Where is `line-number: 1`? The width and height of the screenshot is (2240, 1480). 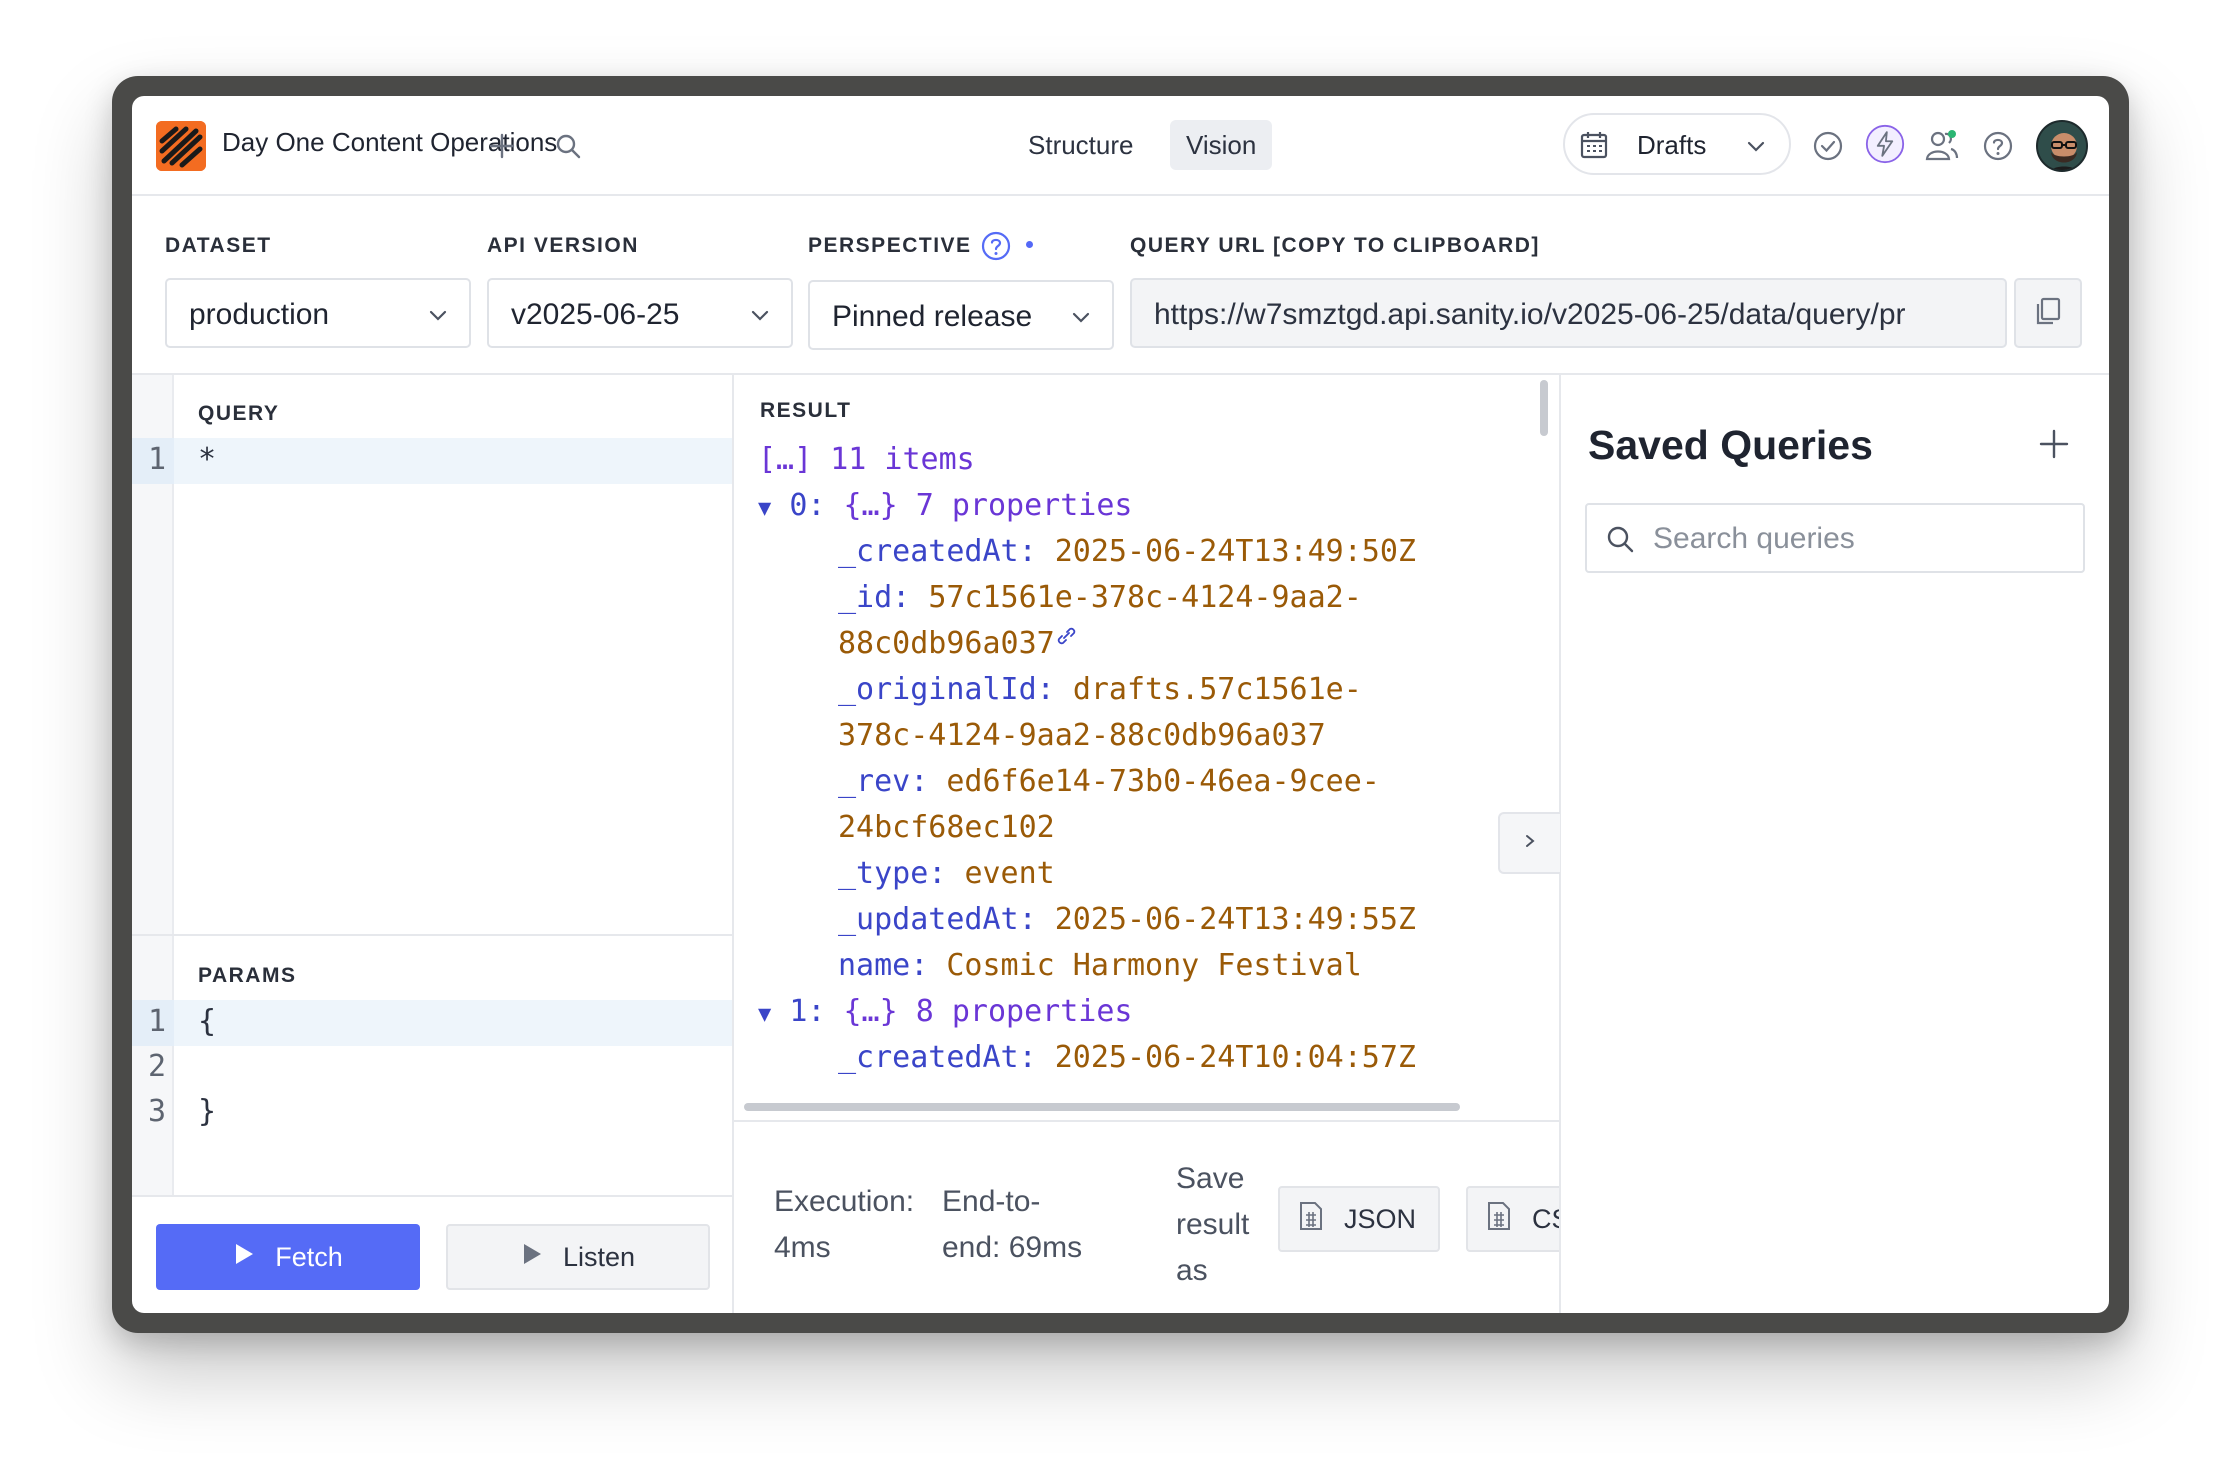 line-number: 1 is located at coordinates (156, 1021).